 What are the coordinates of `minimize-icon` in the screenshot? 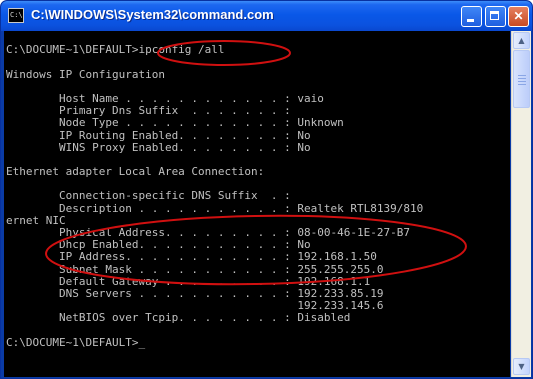 It's located at (470, 20).